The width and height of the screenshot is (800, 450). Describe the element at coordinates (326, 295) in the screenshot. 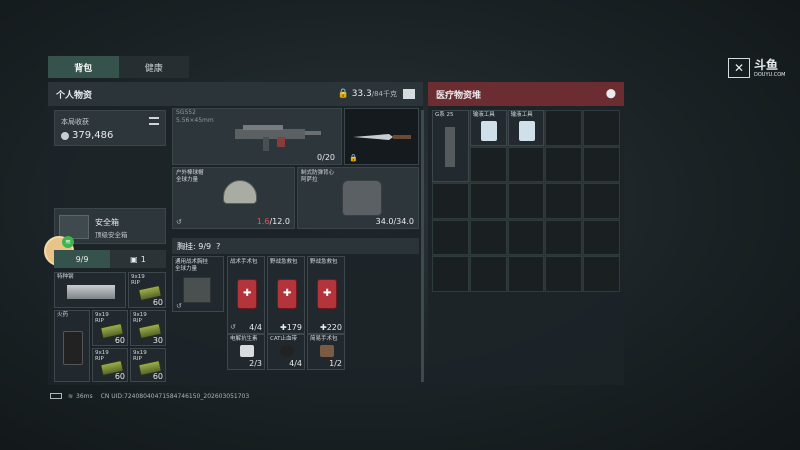

I see `rig-item: 野战急救包 ✚220` at that location.